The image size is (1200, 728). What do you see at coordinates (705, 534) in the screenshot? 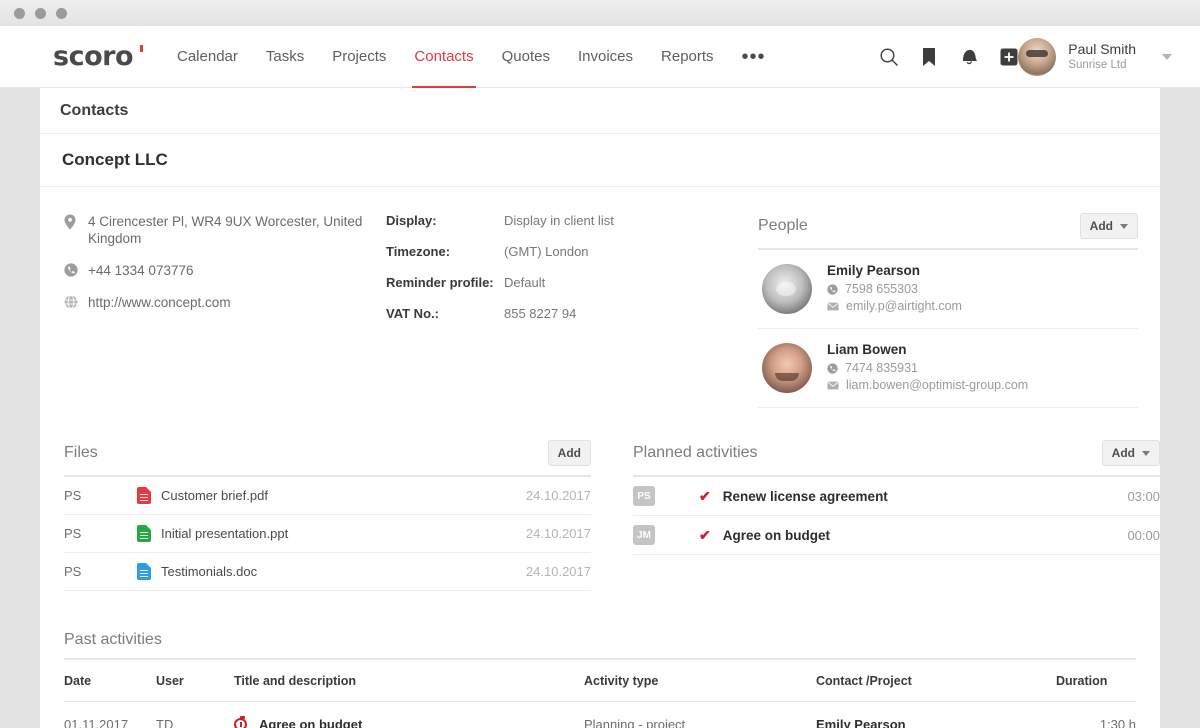
I see `check-icon: ✔` at bounding box center [705, 534].